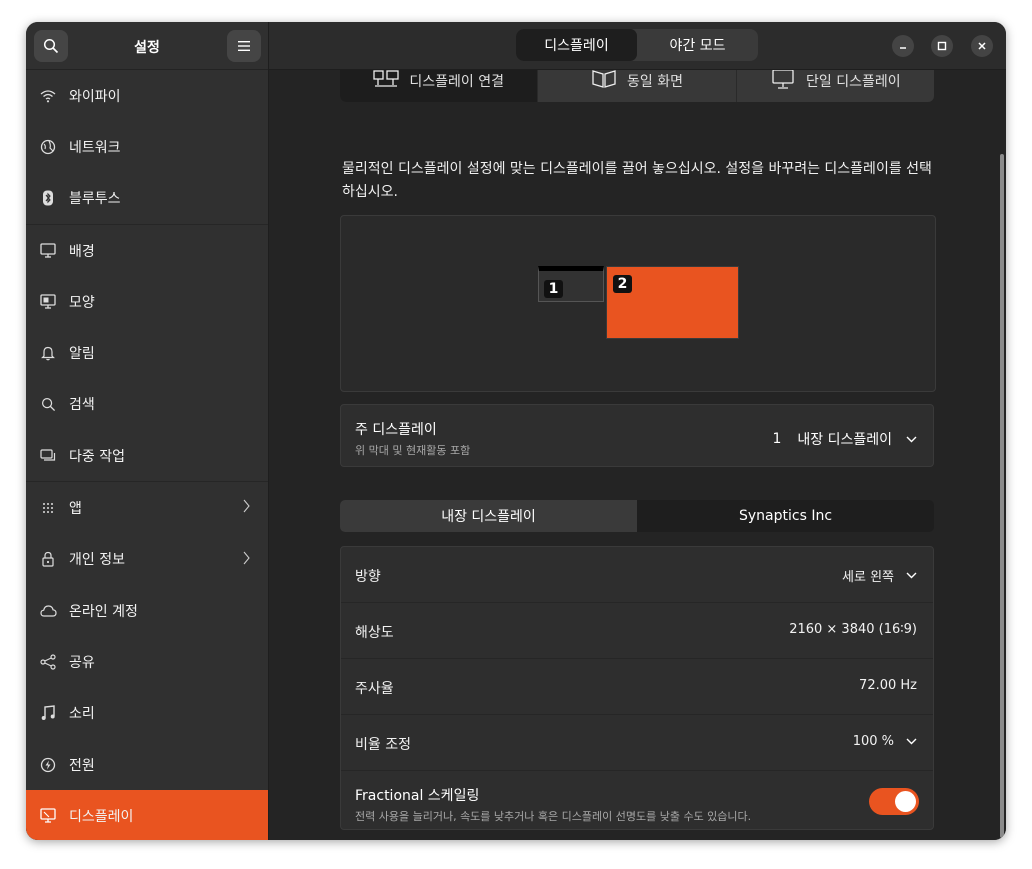 Image resolution: width=1032 pixels, height=869 pixels. What do you see at coordinates (82, 662) in the screenshot?
I see `sidebar-item-label: 공유` at bounding box center [82, 662].